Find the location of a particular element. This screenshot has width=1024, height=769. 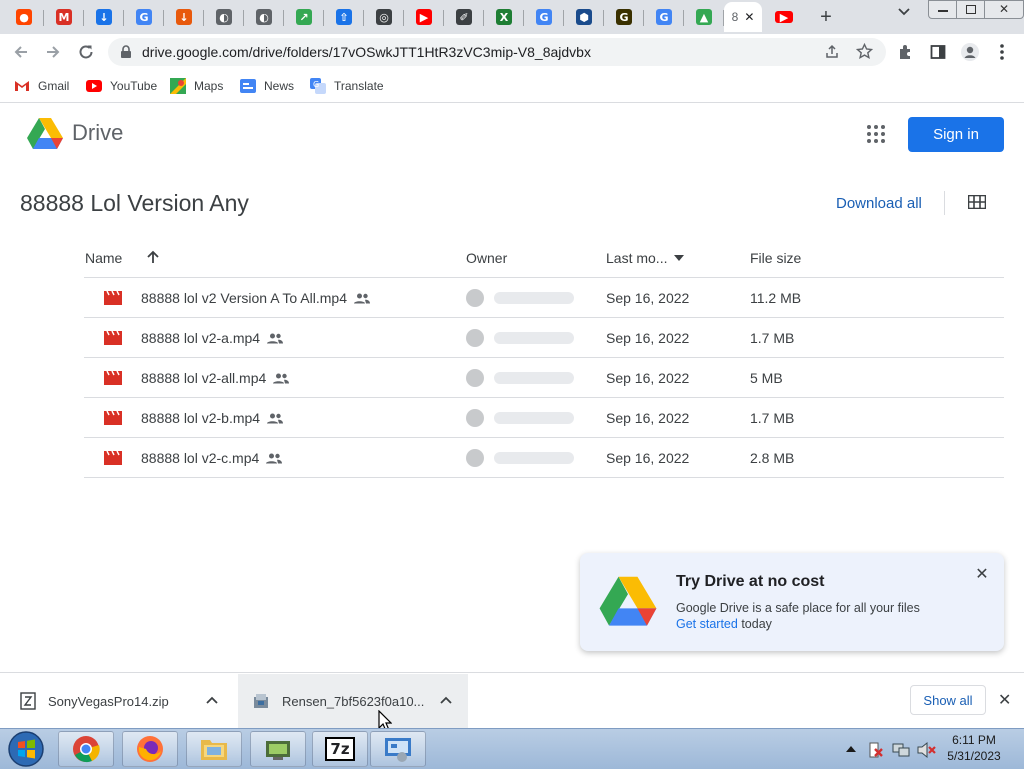

bookmark-maps: Maps is located at coordinates (196, 86).